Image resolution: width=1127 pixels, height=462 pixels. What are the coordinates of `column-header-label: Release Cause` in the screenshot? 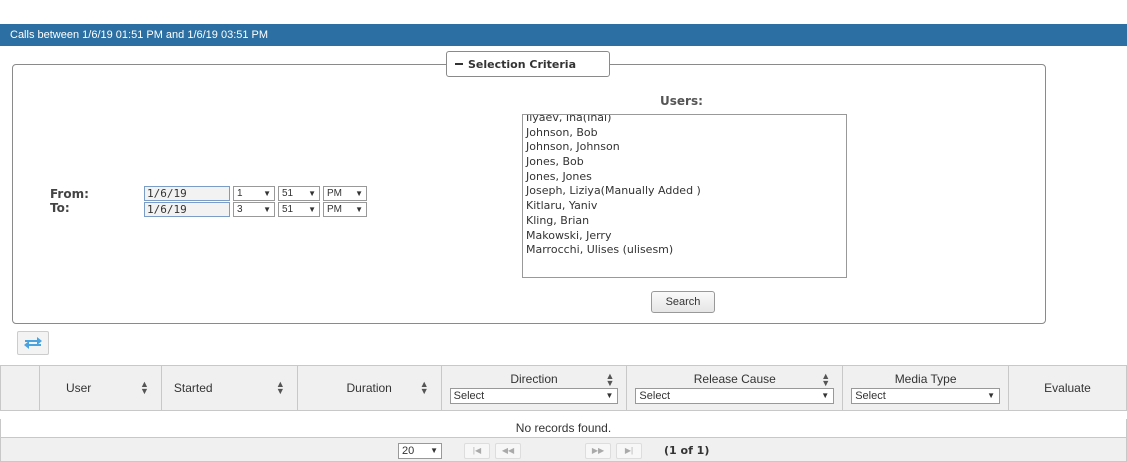 It's located at (734, 379).